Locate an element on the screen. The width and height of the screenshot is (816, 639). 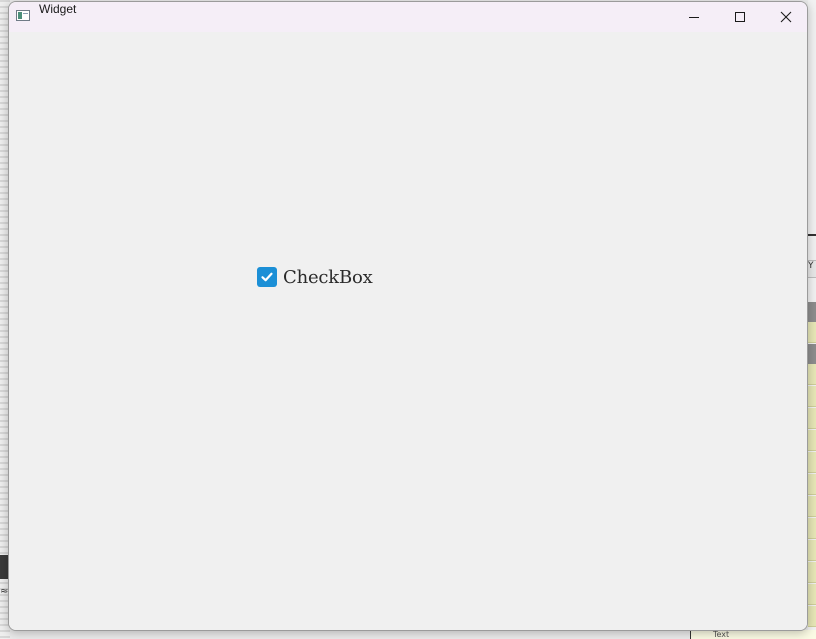
background-right-header: Y is located at coordinates (812, 269).